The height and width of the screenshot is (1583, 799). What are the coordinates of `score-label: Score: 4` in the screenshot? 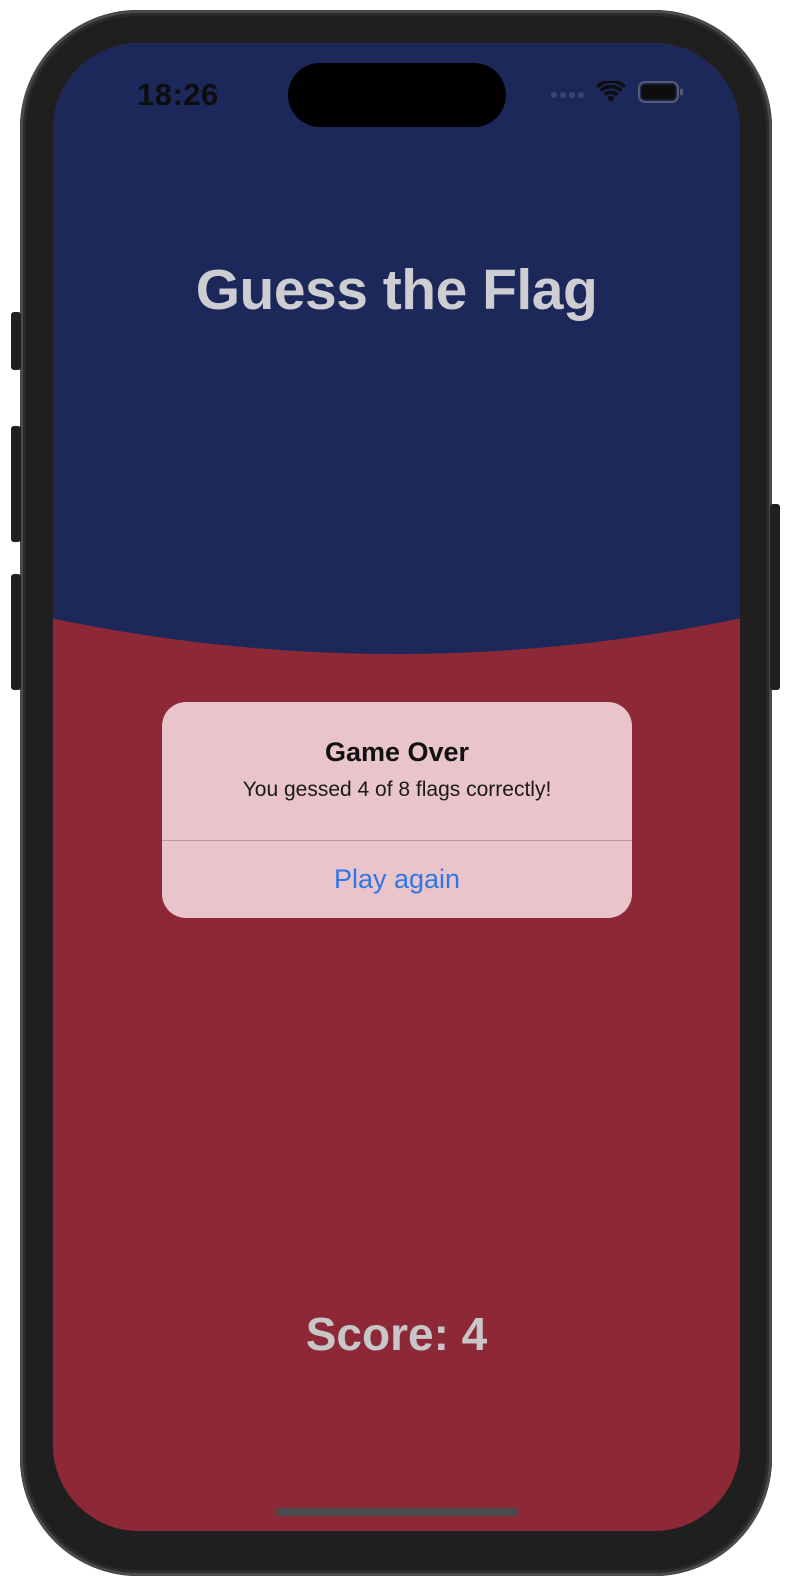 It's located at (396, 1334).